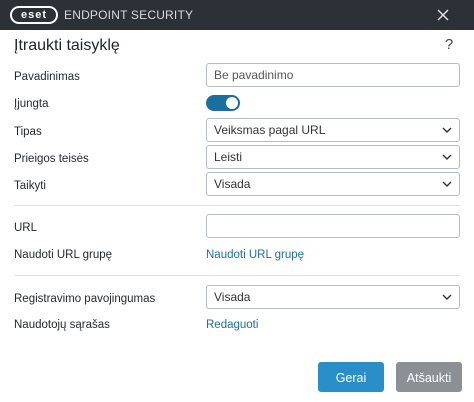 The width and height of the screenshot is (474, 402). Describe the element at coordinates (333, 157) in the screenshot. I see `access-select: Leisti` at that location.